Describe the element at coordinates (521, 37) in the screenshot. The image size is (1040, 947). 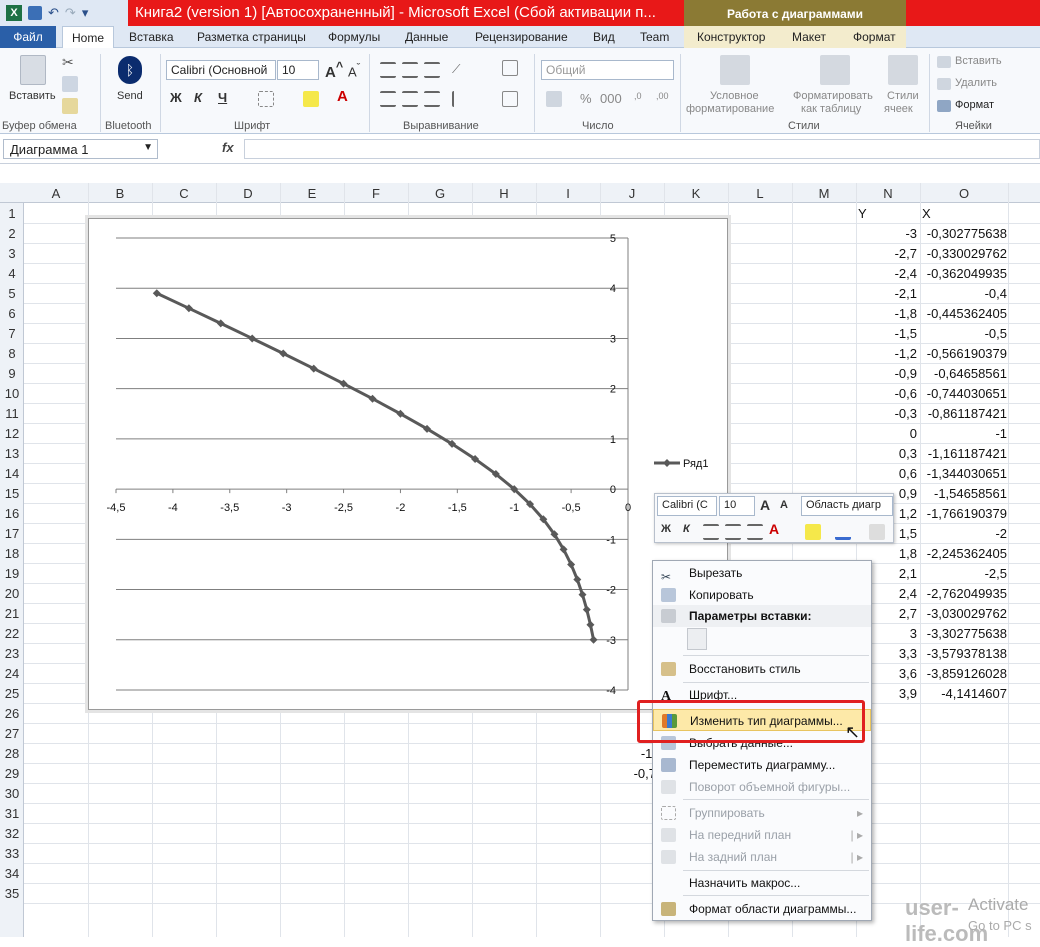
I see `tab-review: Рецензирование` at that location.